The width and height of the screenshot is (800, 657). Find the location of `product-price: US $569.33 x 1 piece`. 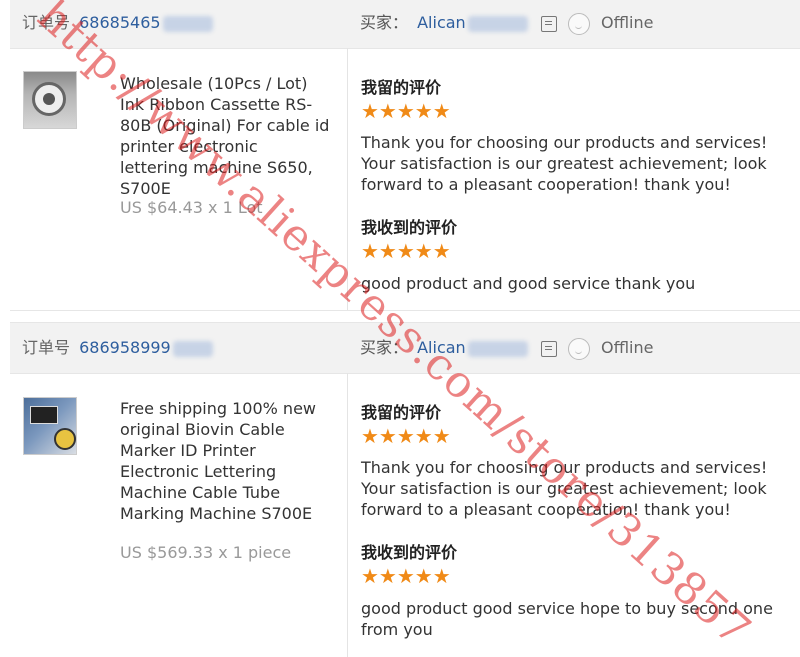

product-price: US $569.33 x 1 piece is located at coordinates (206, 552).